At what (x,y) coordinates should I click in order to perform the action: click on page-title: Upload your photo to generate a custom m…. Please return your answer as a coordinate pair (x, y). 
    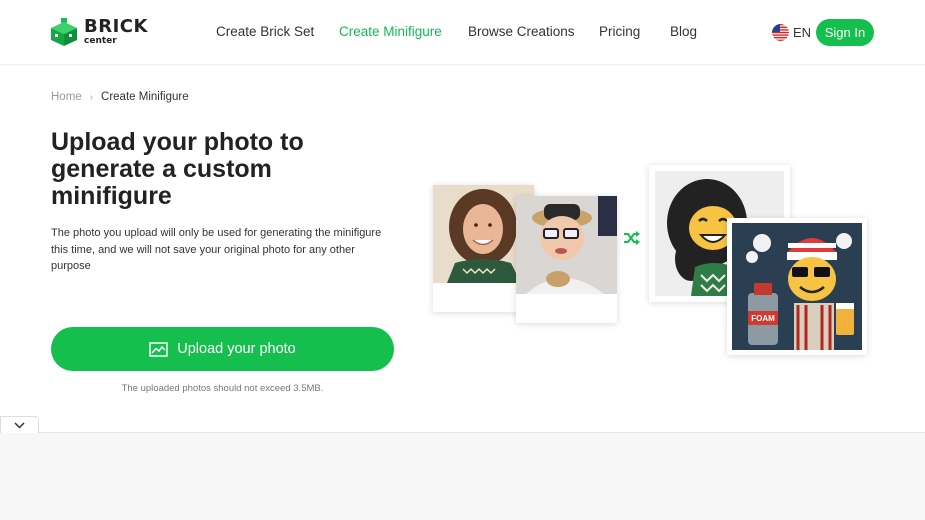
    Looking at the image, I should click on (177, 169).